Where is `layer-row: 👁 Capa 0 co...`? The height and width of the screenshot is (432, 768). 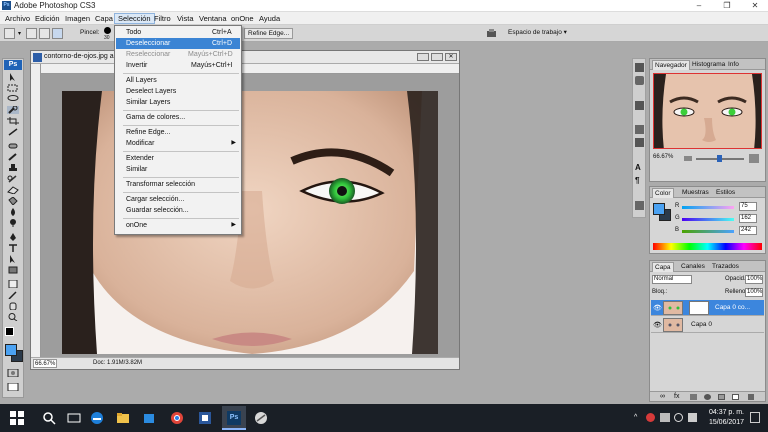 layer-row: 👁 Capa 0 co... is located at coordinates (707, 308).